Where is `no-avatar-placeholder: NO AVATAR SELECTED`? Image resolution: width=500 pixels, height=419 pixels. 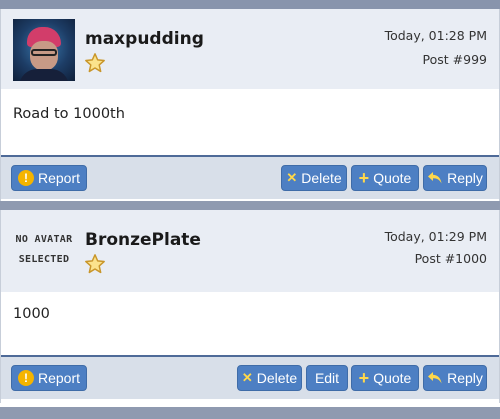 no-avatar-placeholder: NO AVATAR SELECTED is located at coordinates (44, 250).